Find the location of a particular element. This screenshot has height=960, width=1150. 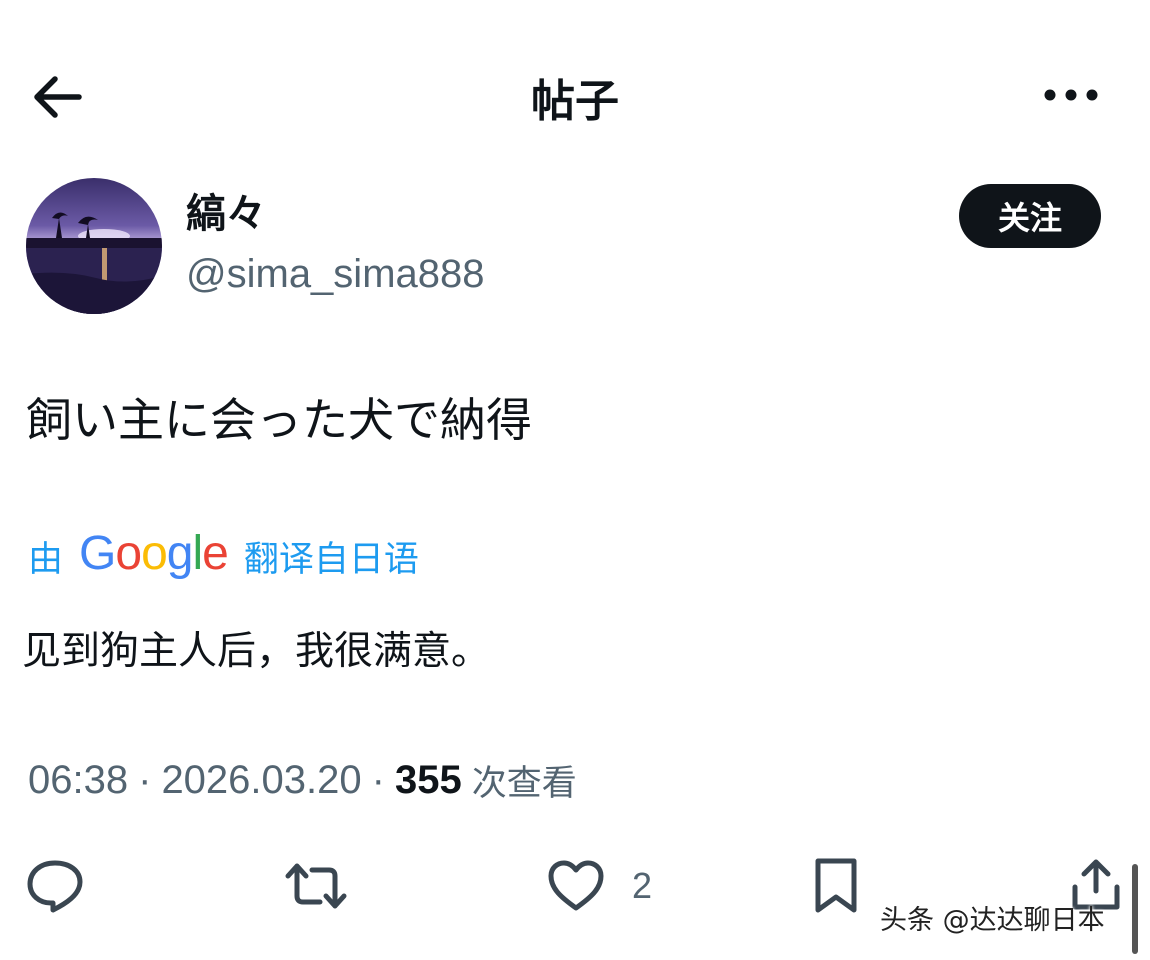

repost-icon is located at coordinates (316, 886).